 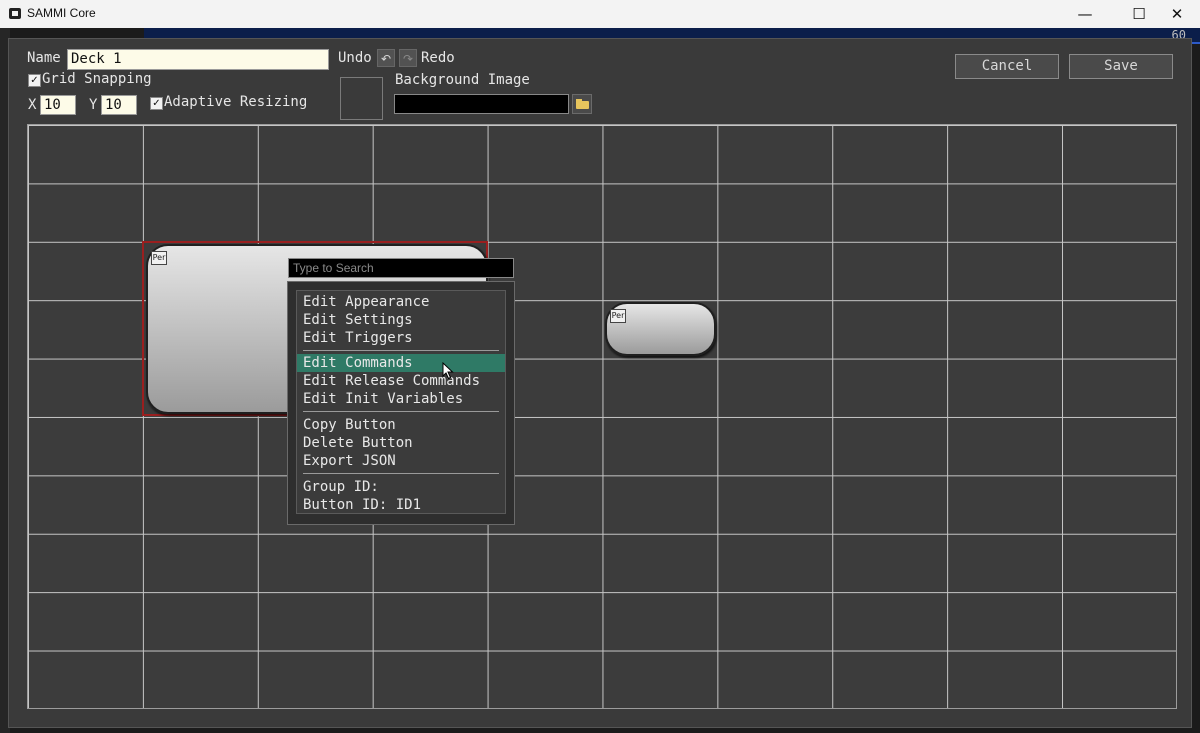 I want to click on grid-x-input: 10, so click(x=58, y=105).